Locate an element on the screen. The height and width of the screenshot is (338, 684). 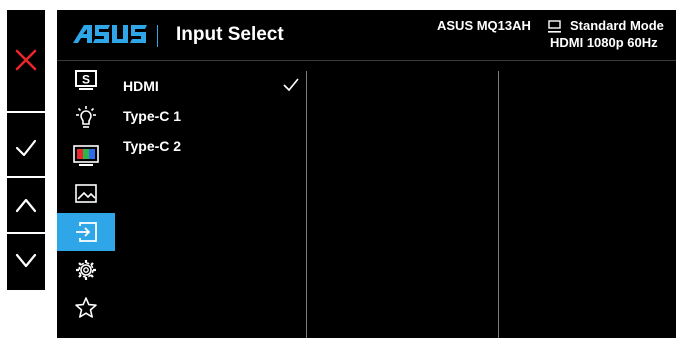
mode-label: Standard Mode is located at coordinates (617, 25).